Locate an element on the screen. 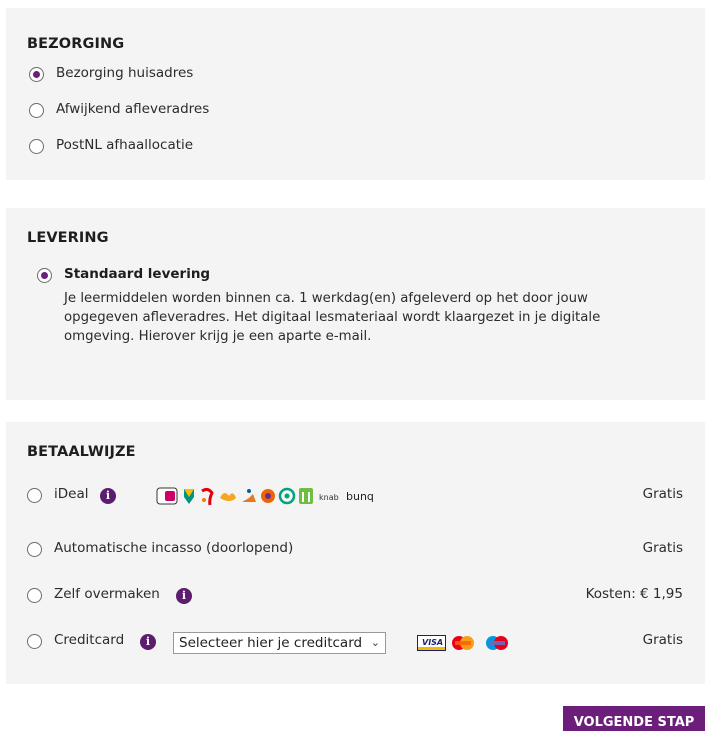 The height and width of the screenshot is (731, 705). option-home-address: Bezorging huisadres is located at coordinates (124, 73).